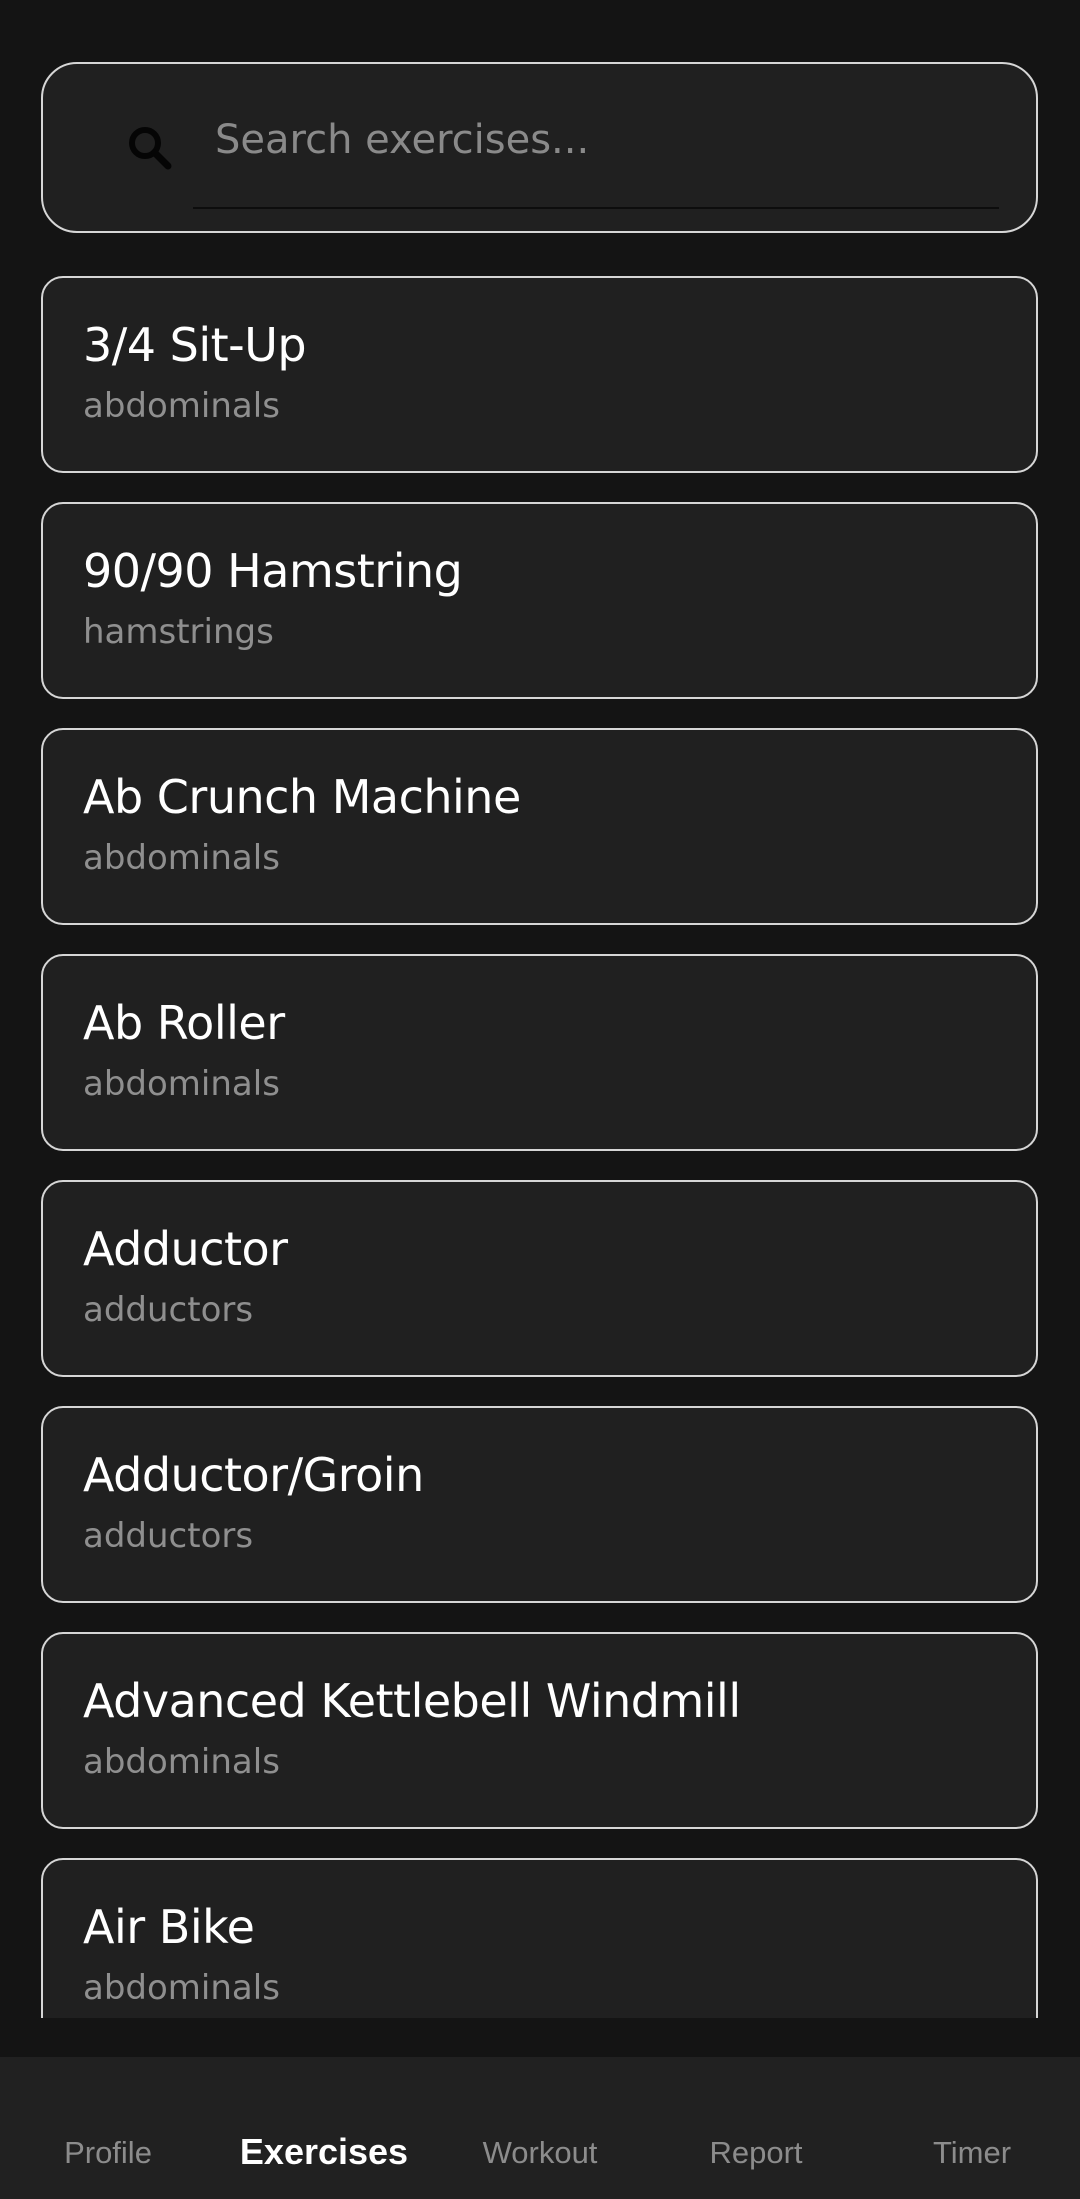 The height and width of the screenshot is (2199, 1080). I want to click on exercise-card: 90/90 Hamstring hamstrings, so click(539, 600).